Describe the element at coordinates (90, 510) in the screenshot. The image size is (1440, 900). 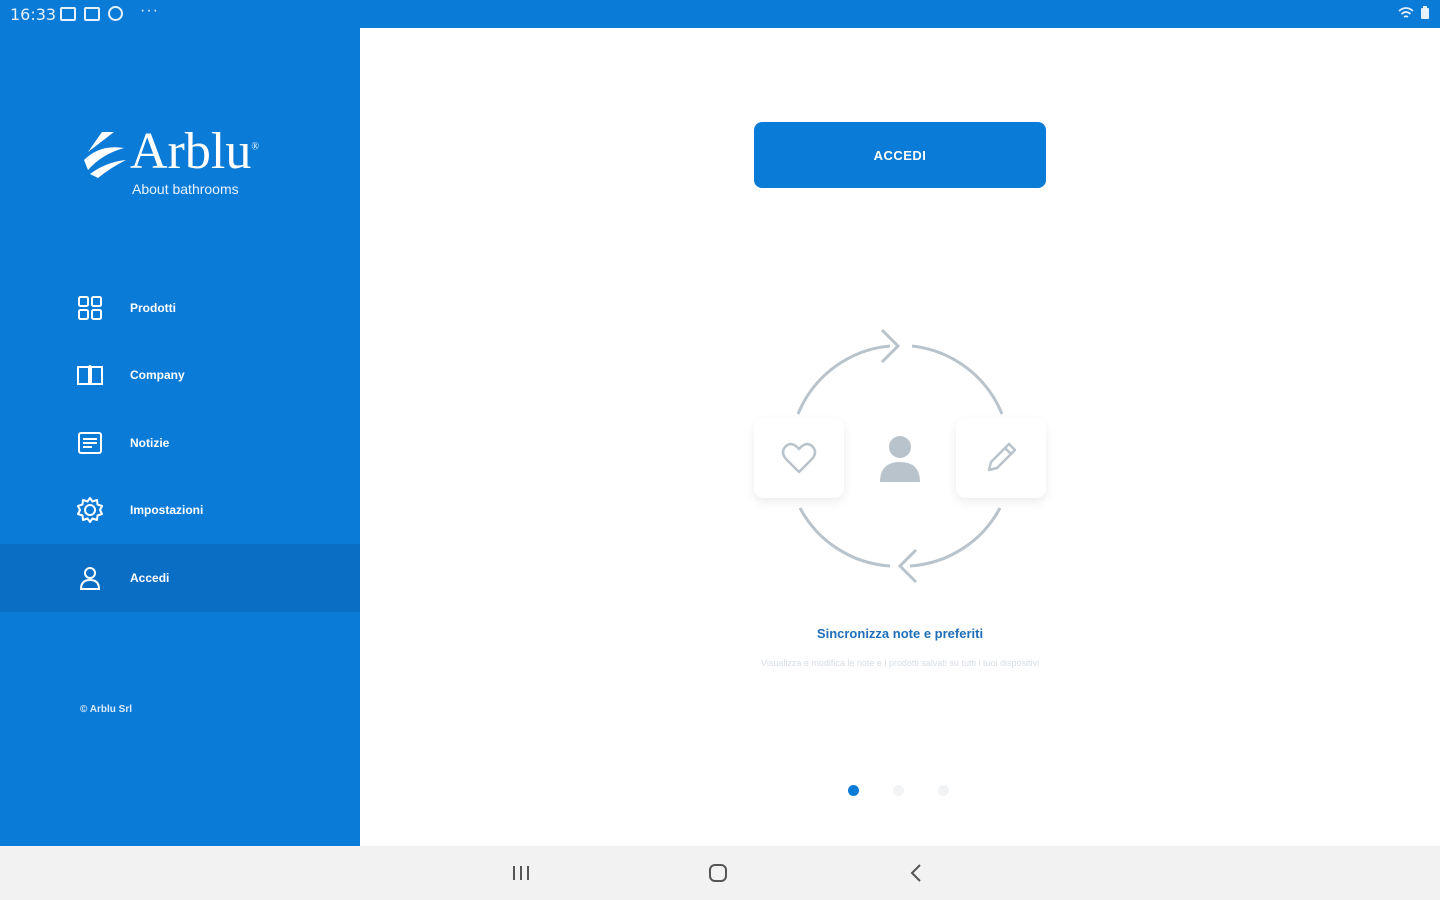
I see `gear-icon` at that location.